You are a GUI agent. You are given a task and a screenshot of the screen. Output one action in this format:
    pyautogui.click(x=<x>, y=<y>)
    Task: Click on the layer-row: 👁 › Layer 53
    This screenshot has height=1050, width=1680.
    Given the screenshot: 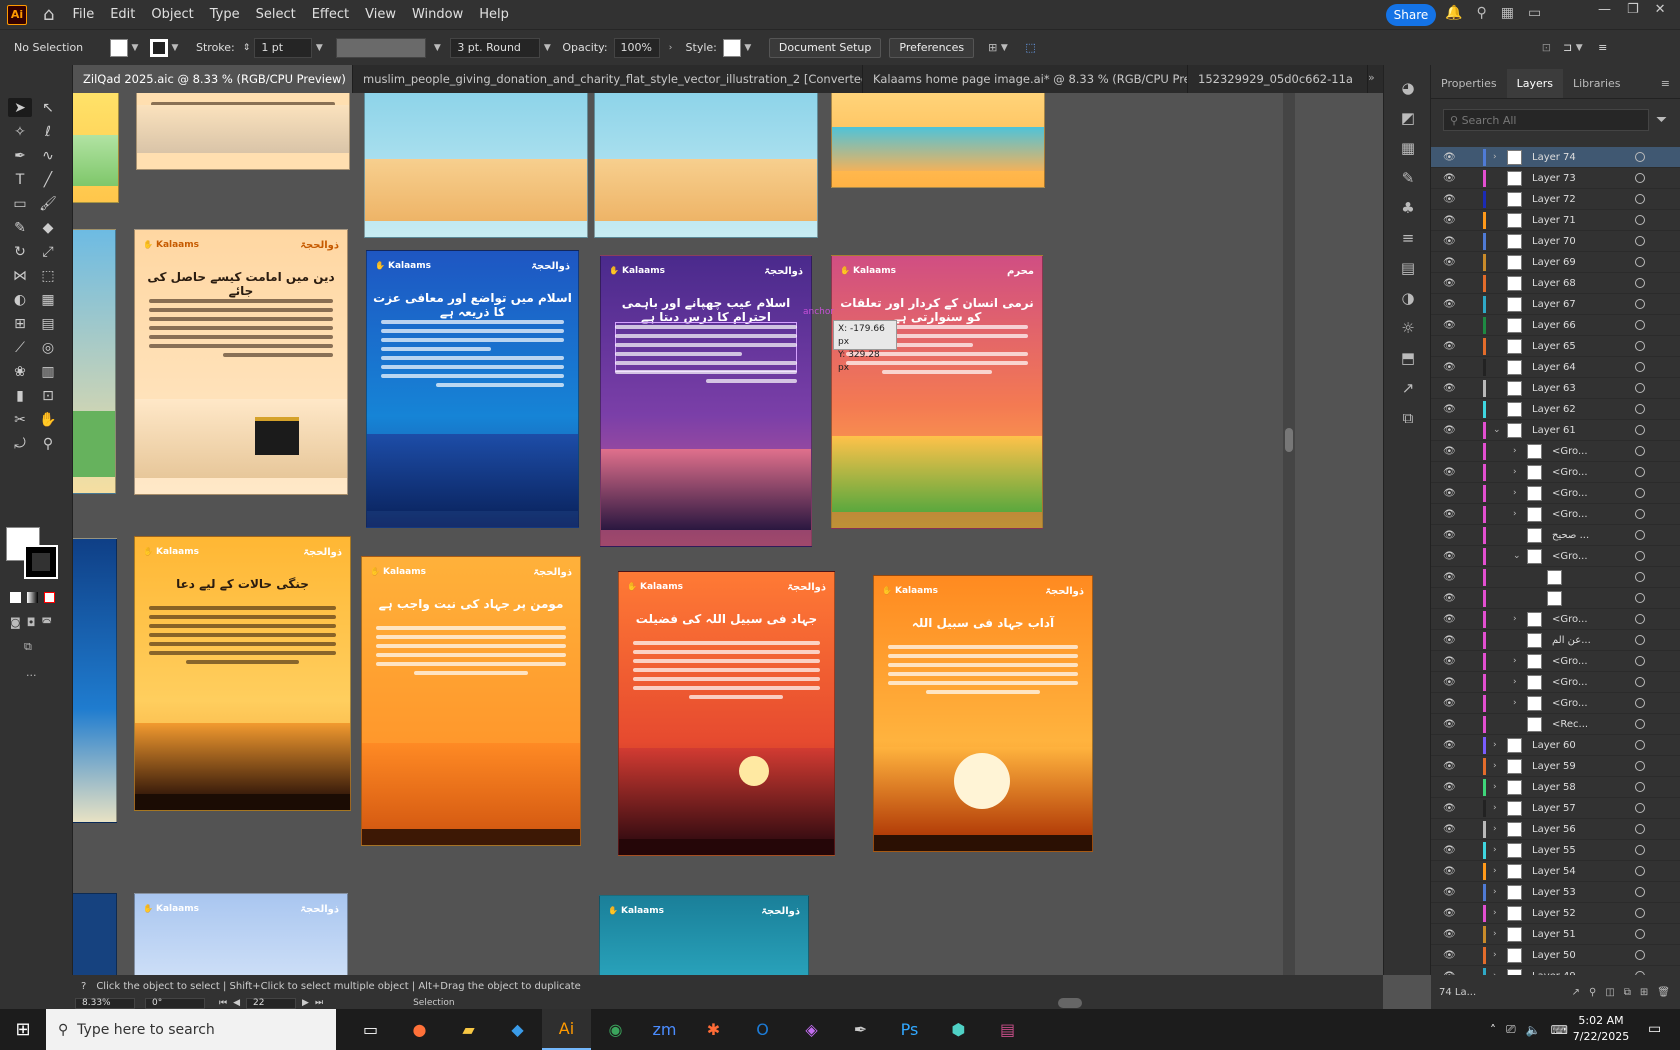 What is the action you would take?
    pyautogui.click(x=1555, y=892)
    